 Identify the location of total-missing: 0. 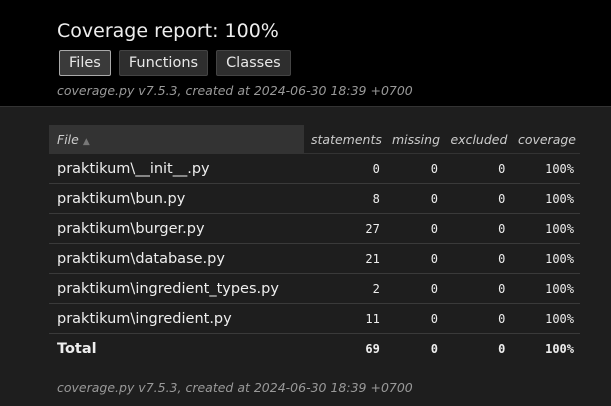
(415, 348).